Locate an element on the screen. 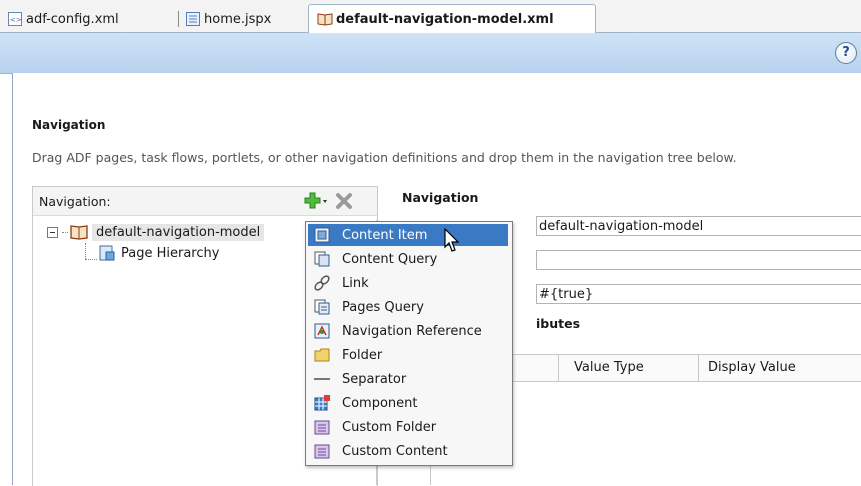  tree-child-node: Page Hierarchy is located at coordinates (159, 253).